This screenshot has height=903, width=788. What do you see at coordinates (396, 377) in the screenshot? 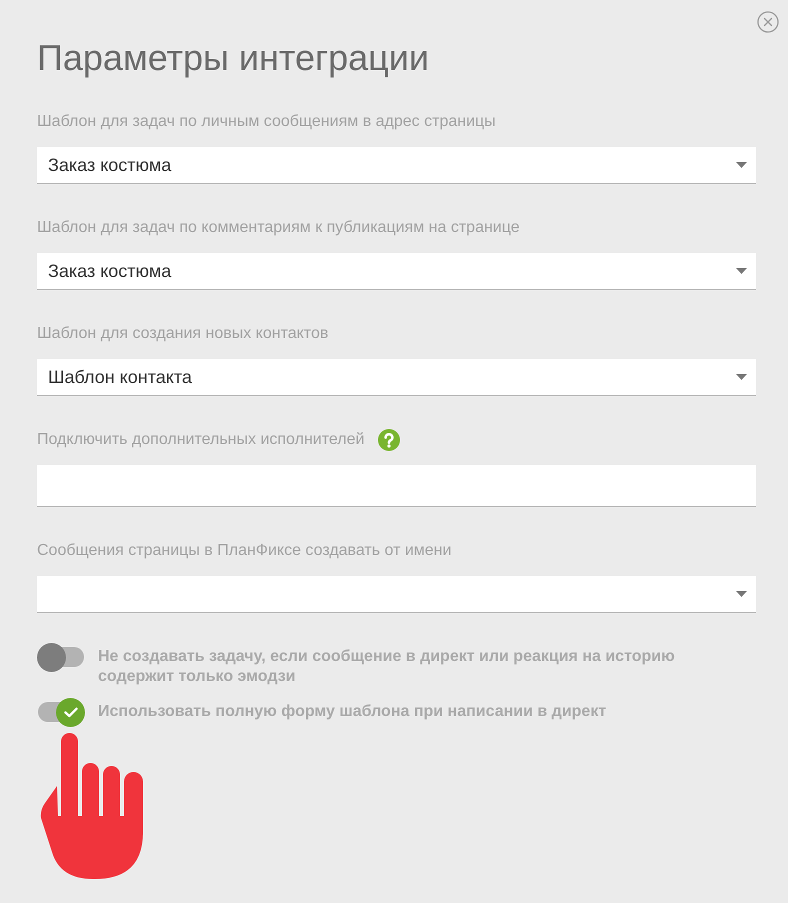
I see `dropdown-field: Шаблон контакта` at bounding box center [396, 377].